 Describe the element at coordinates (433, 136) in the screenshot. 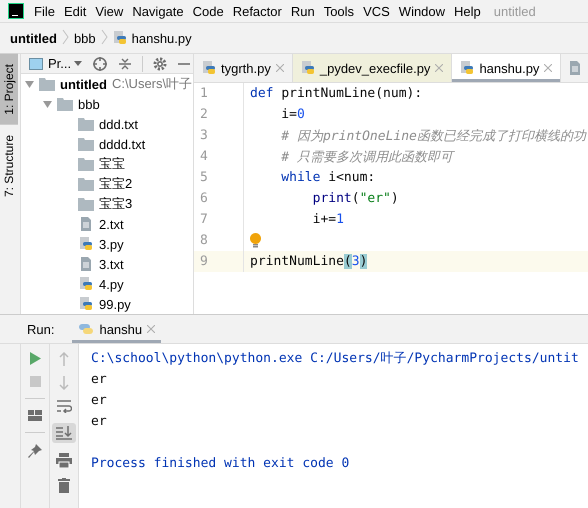

I see `code-line: # 因为printOneLine函数已经完成了打印横线的功` at that location.